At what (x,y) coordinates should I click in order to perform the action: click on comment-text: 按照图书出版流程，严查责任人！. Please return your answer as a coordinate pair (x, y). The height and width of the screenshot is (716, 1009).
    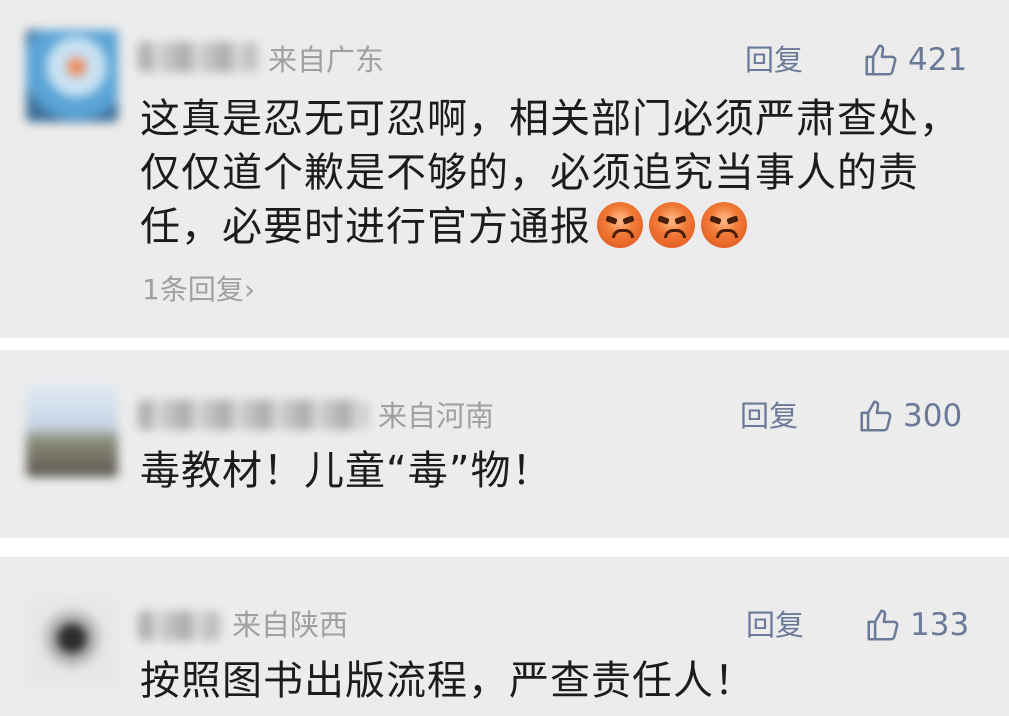
    Looking at the image, I should click on (447, 681).